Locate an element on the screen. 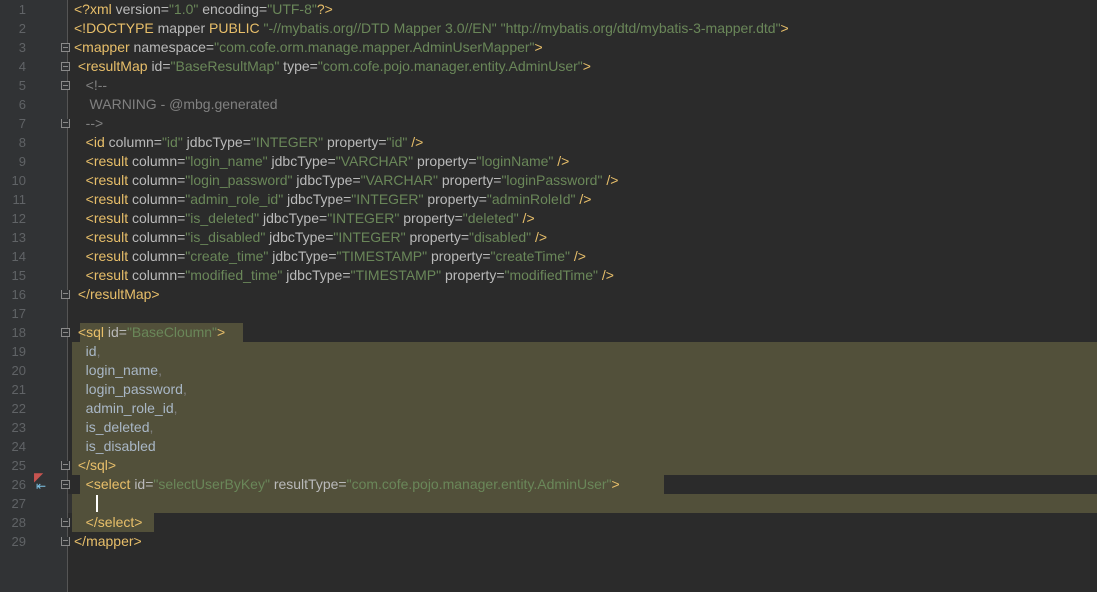  code-token: "selectUserByKey" is located at coordinates (211, 484).